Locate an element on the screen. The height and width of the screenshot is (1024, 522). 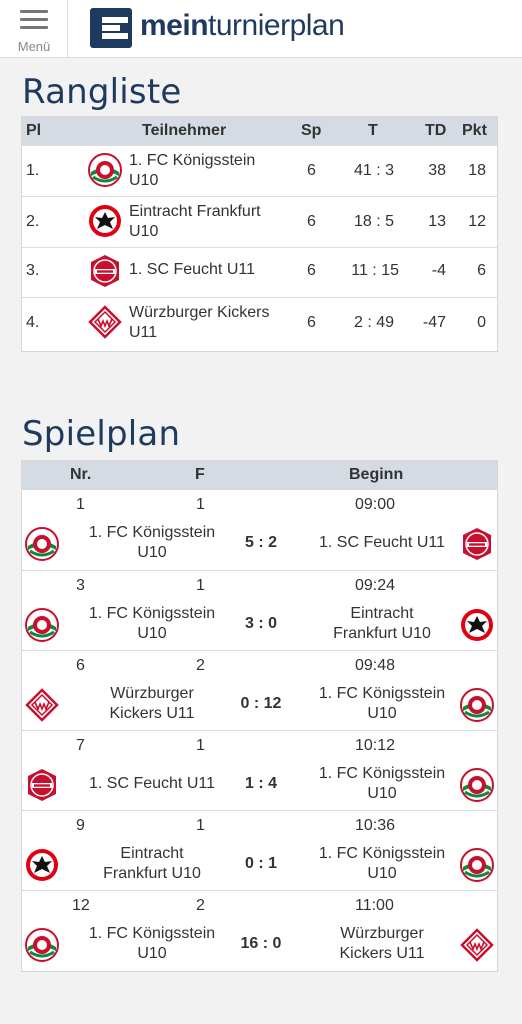
match-time: 11:00 is located at coordinates (374, 905).